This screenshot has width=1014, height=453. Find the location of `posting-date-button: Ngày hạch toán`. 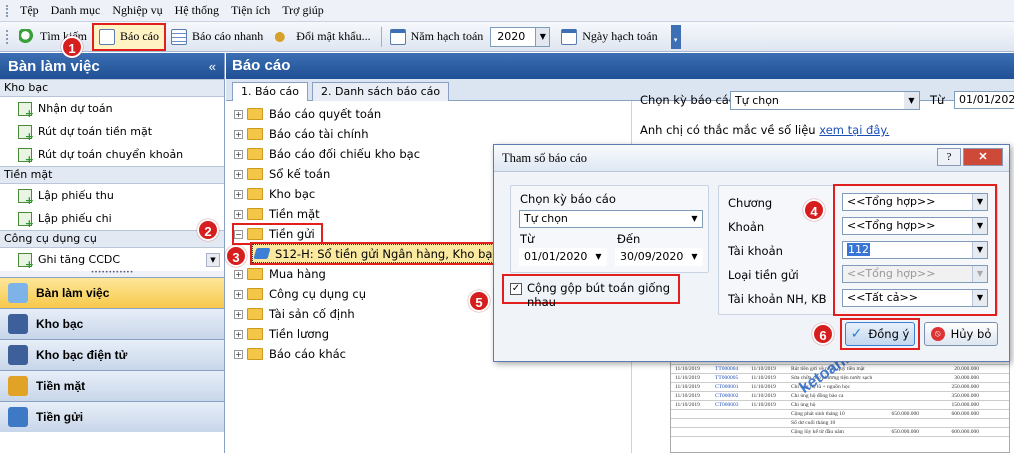

posting-date-button: Ngày hạch toán is located at coordinates (609, 37).